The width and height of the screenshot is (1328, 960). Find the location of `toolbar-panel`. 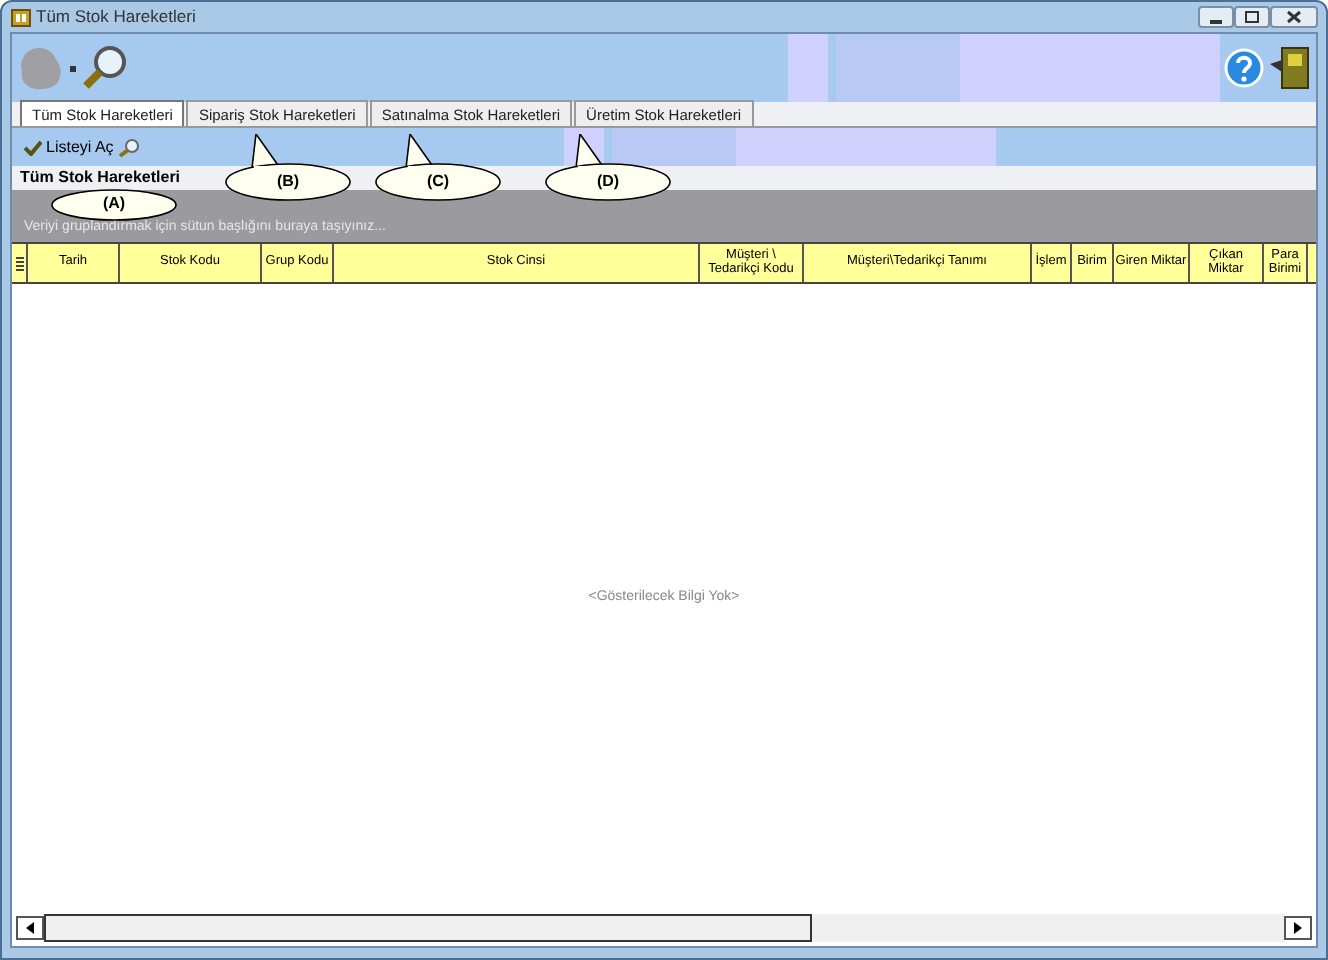

toolbar-panel is located at coordinates (808, 68).